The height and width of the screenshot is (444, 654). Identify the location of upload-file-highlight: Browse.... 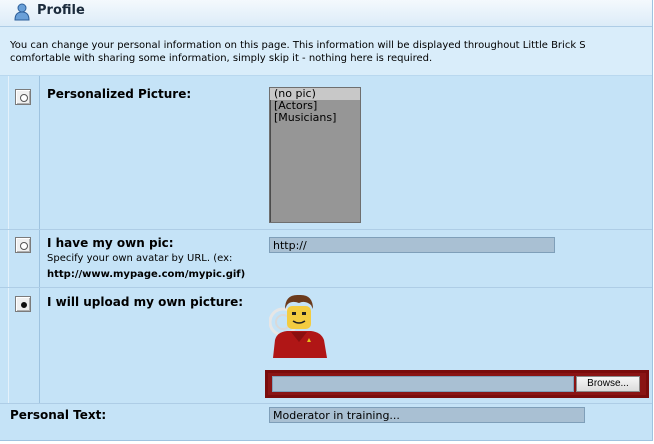
(457, 384).